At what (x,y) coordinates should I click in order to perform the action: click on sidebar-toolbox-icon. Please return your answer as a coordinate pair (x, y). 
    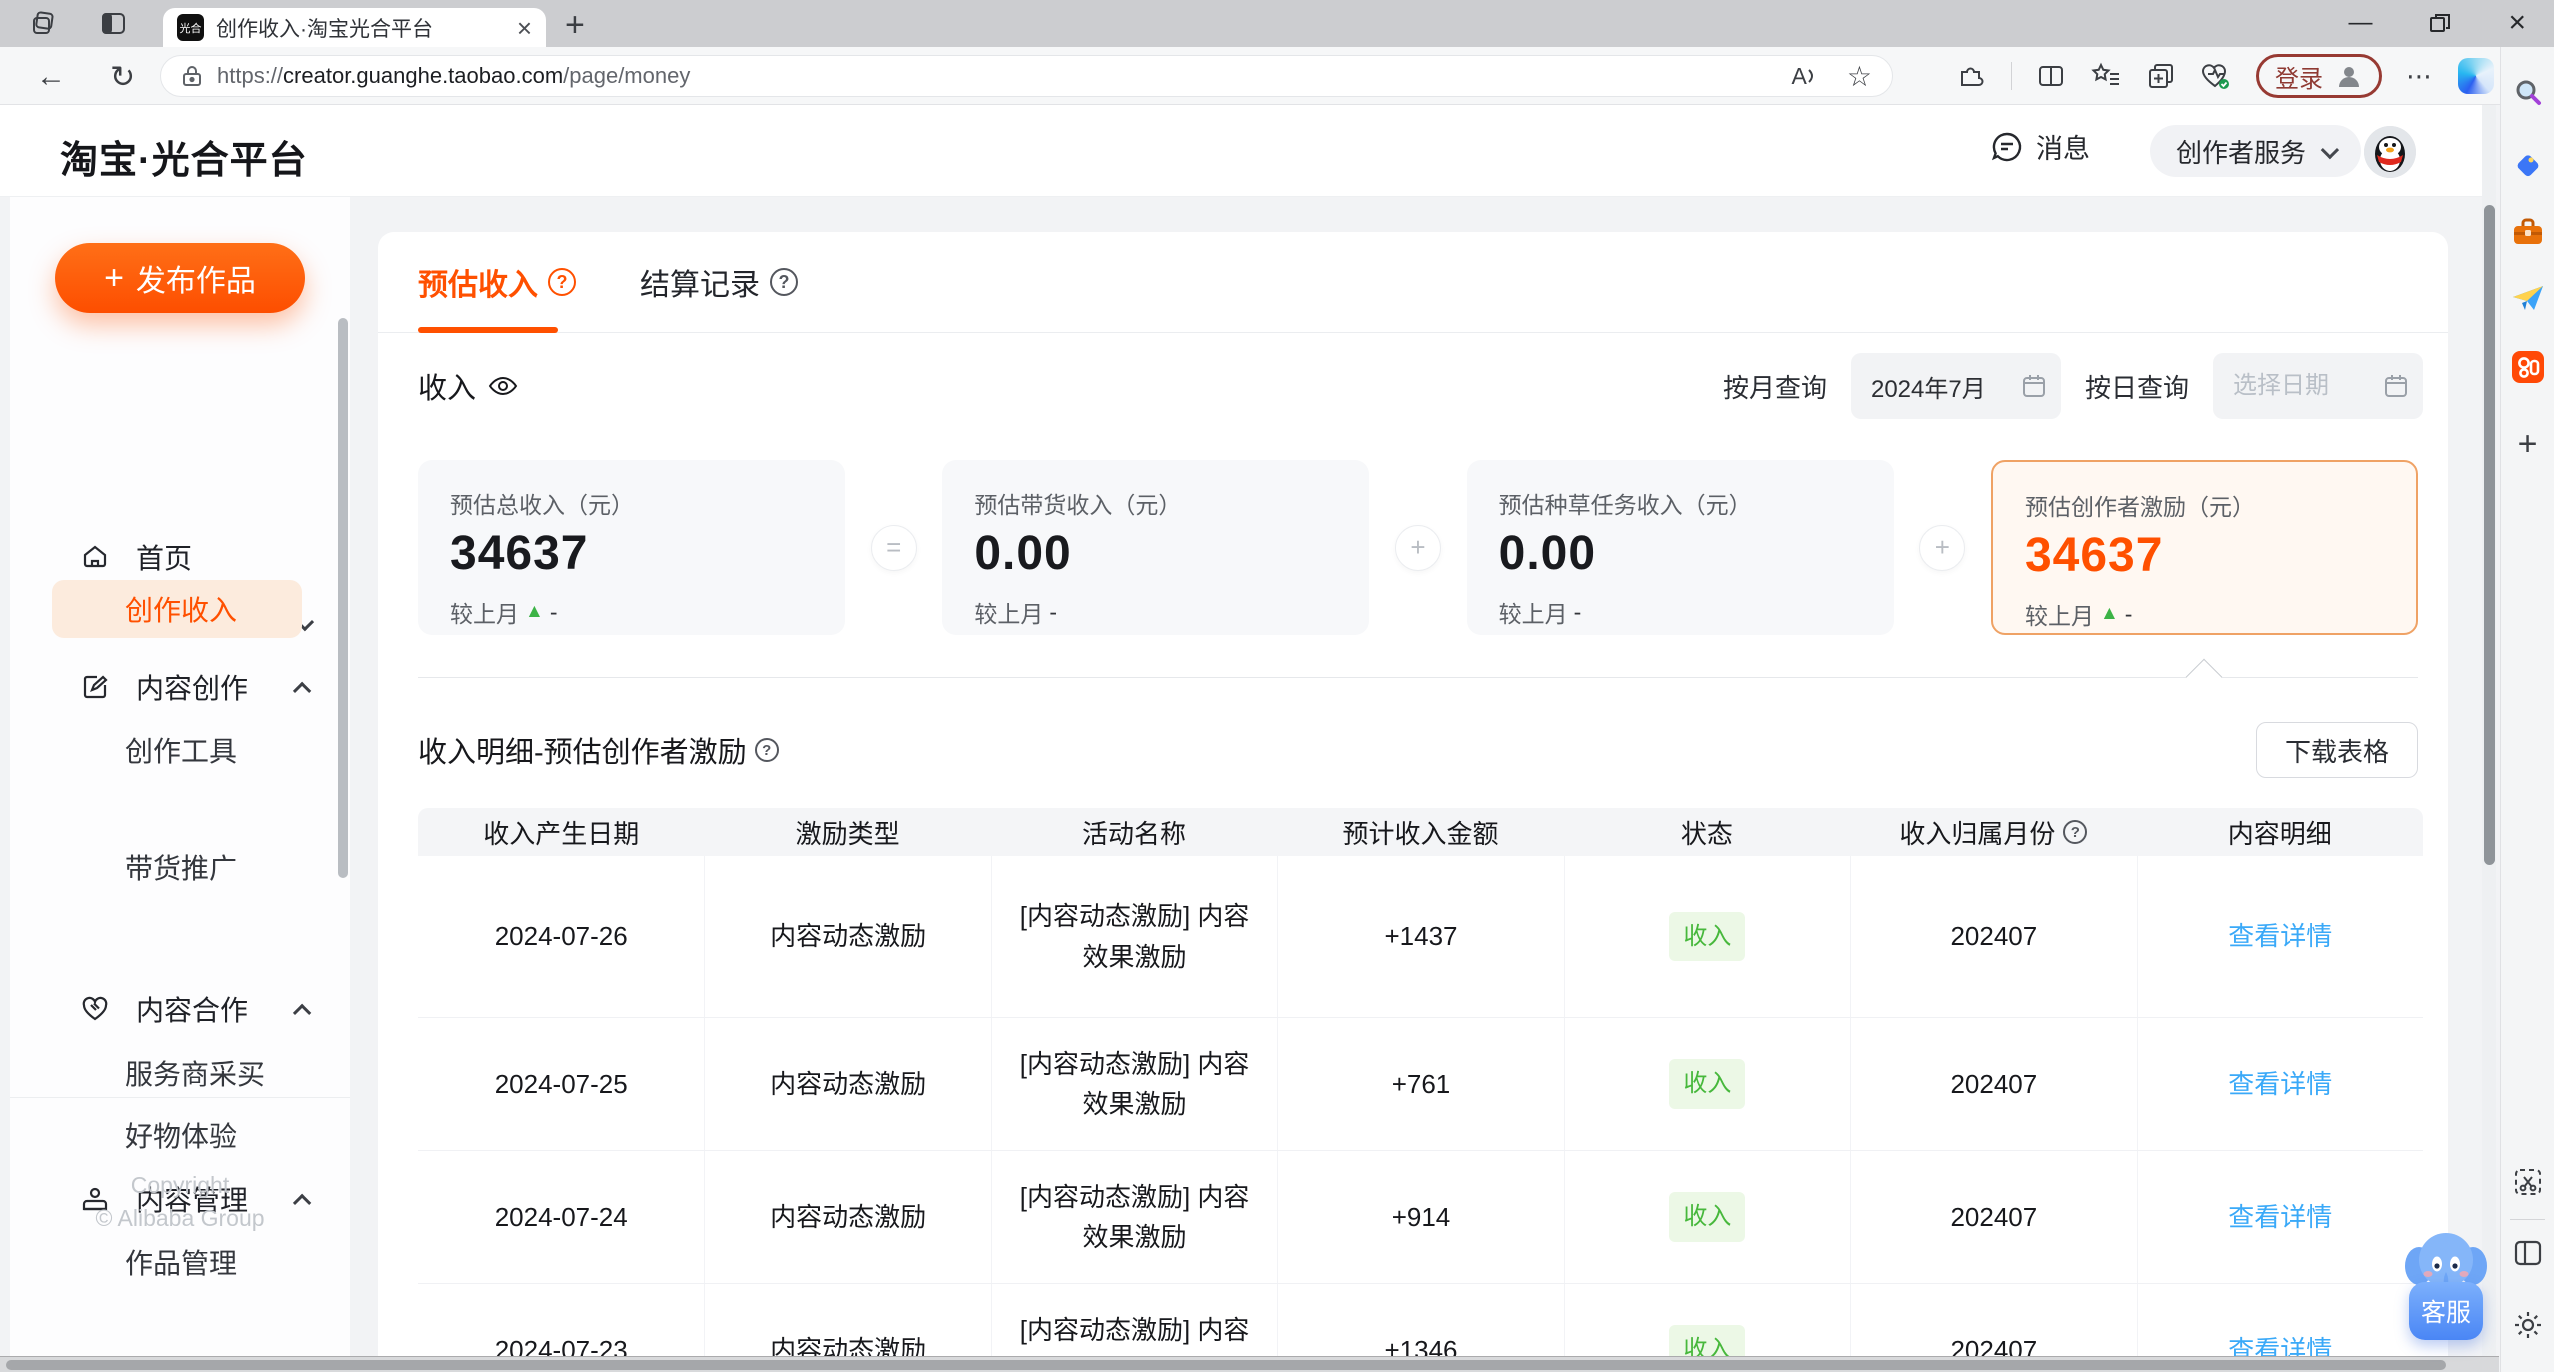
    Looking at the image, I should click on (2528, 232).